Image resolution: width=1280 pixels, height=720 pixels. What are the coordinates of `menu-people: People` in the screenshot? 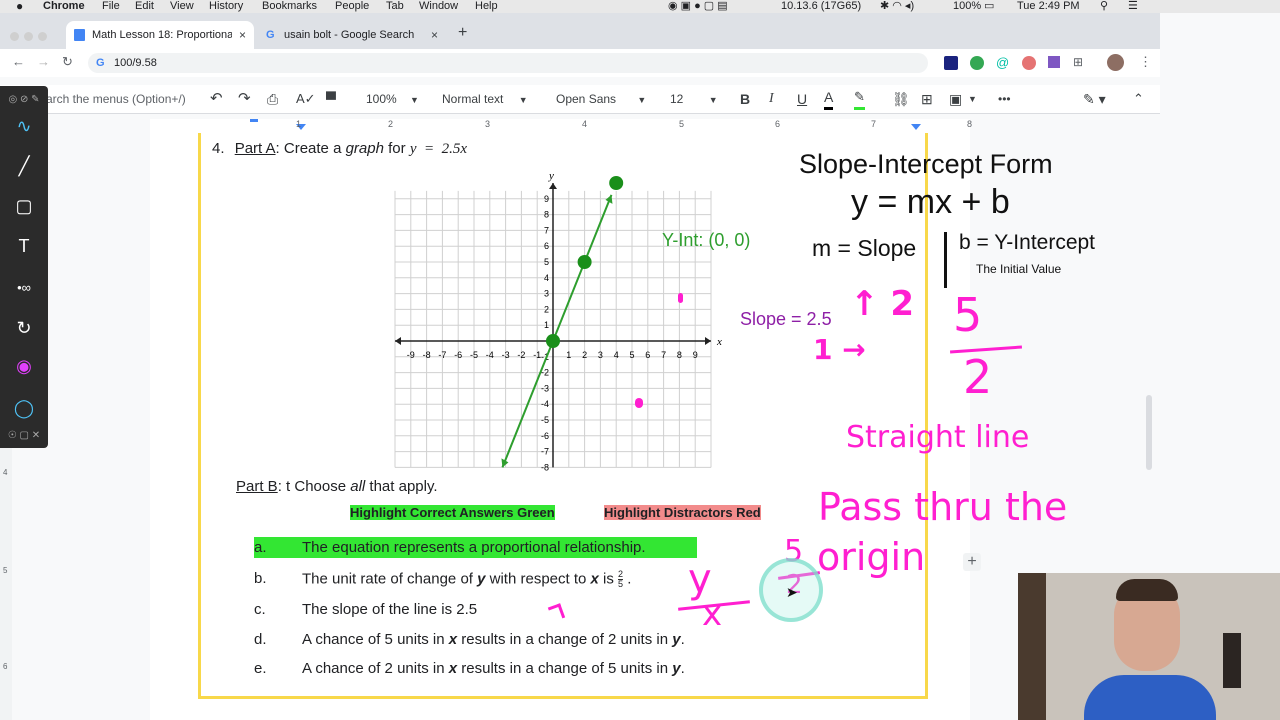 It's located at (352, 6).